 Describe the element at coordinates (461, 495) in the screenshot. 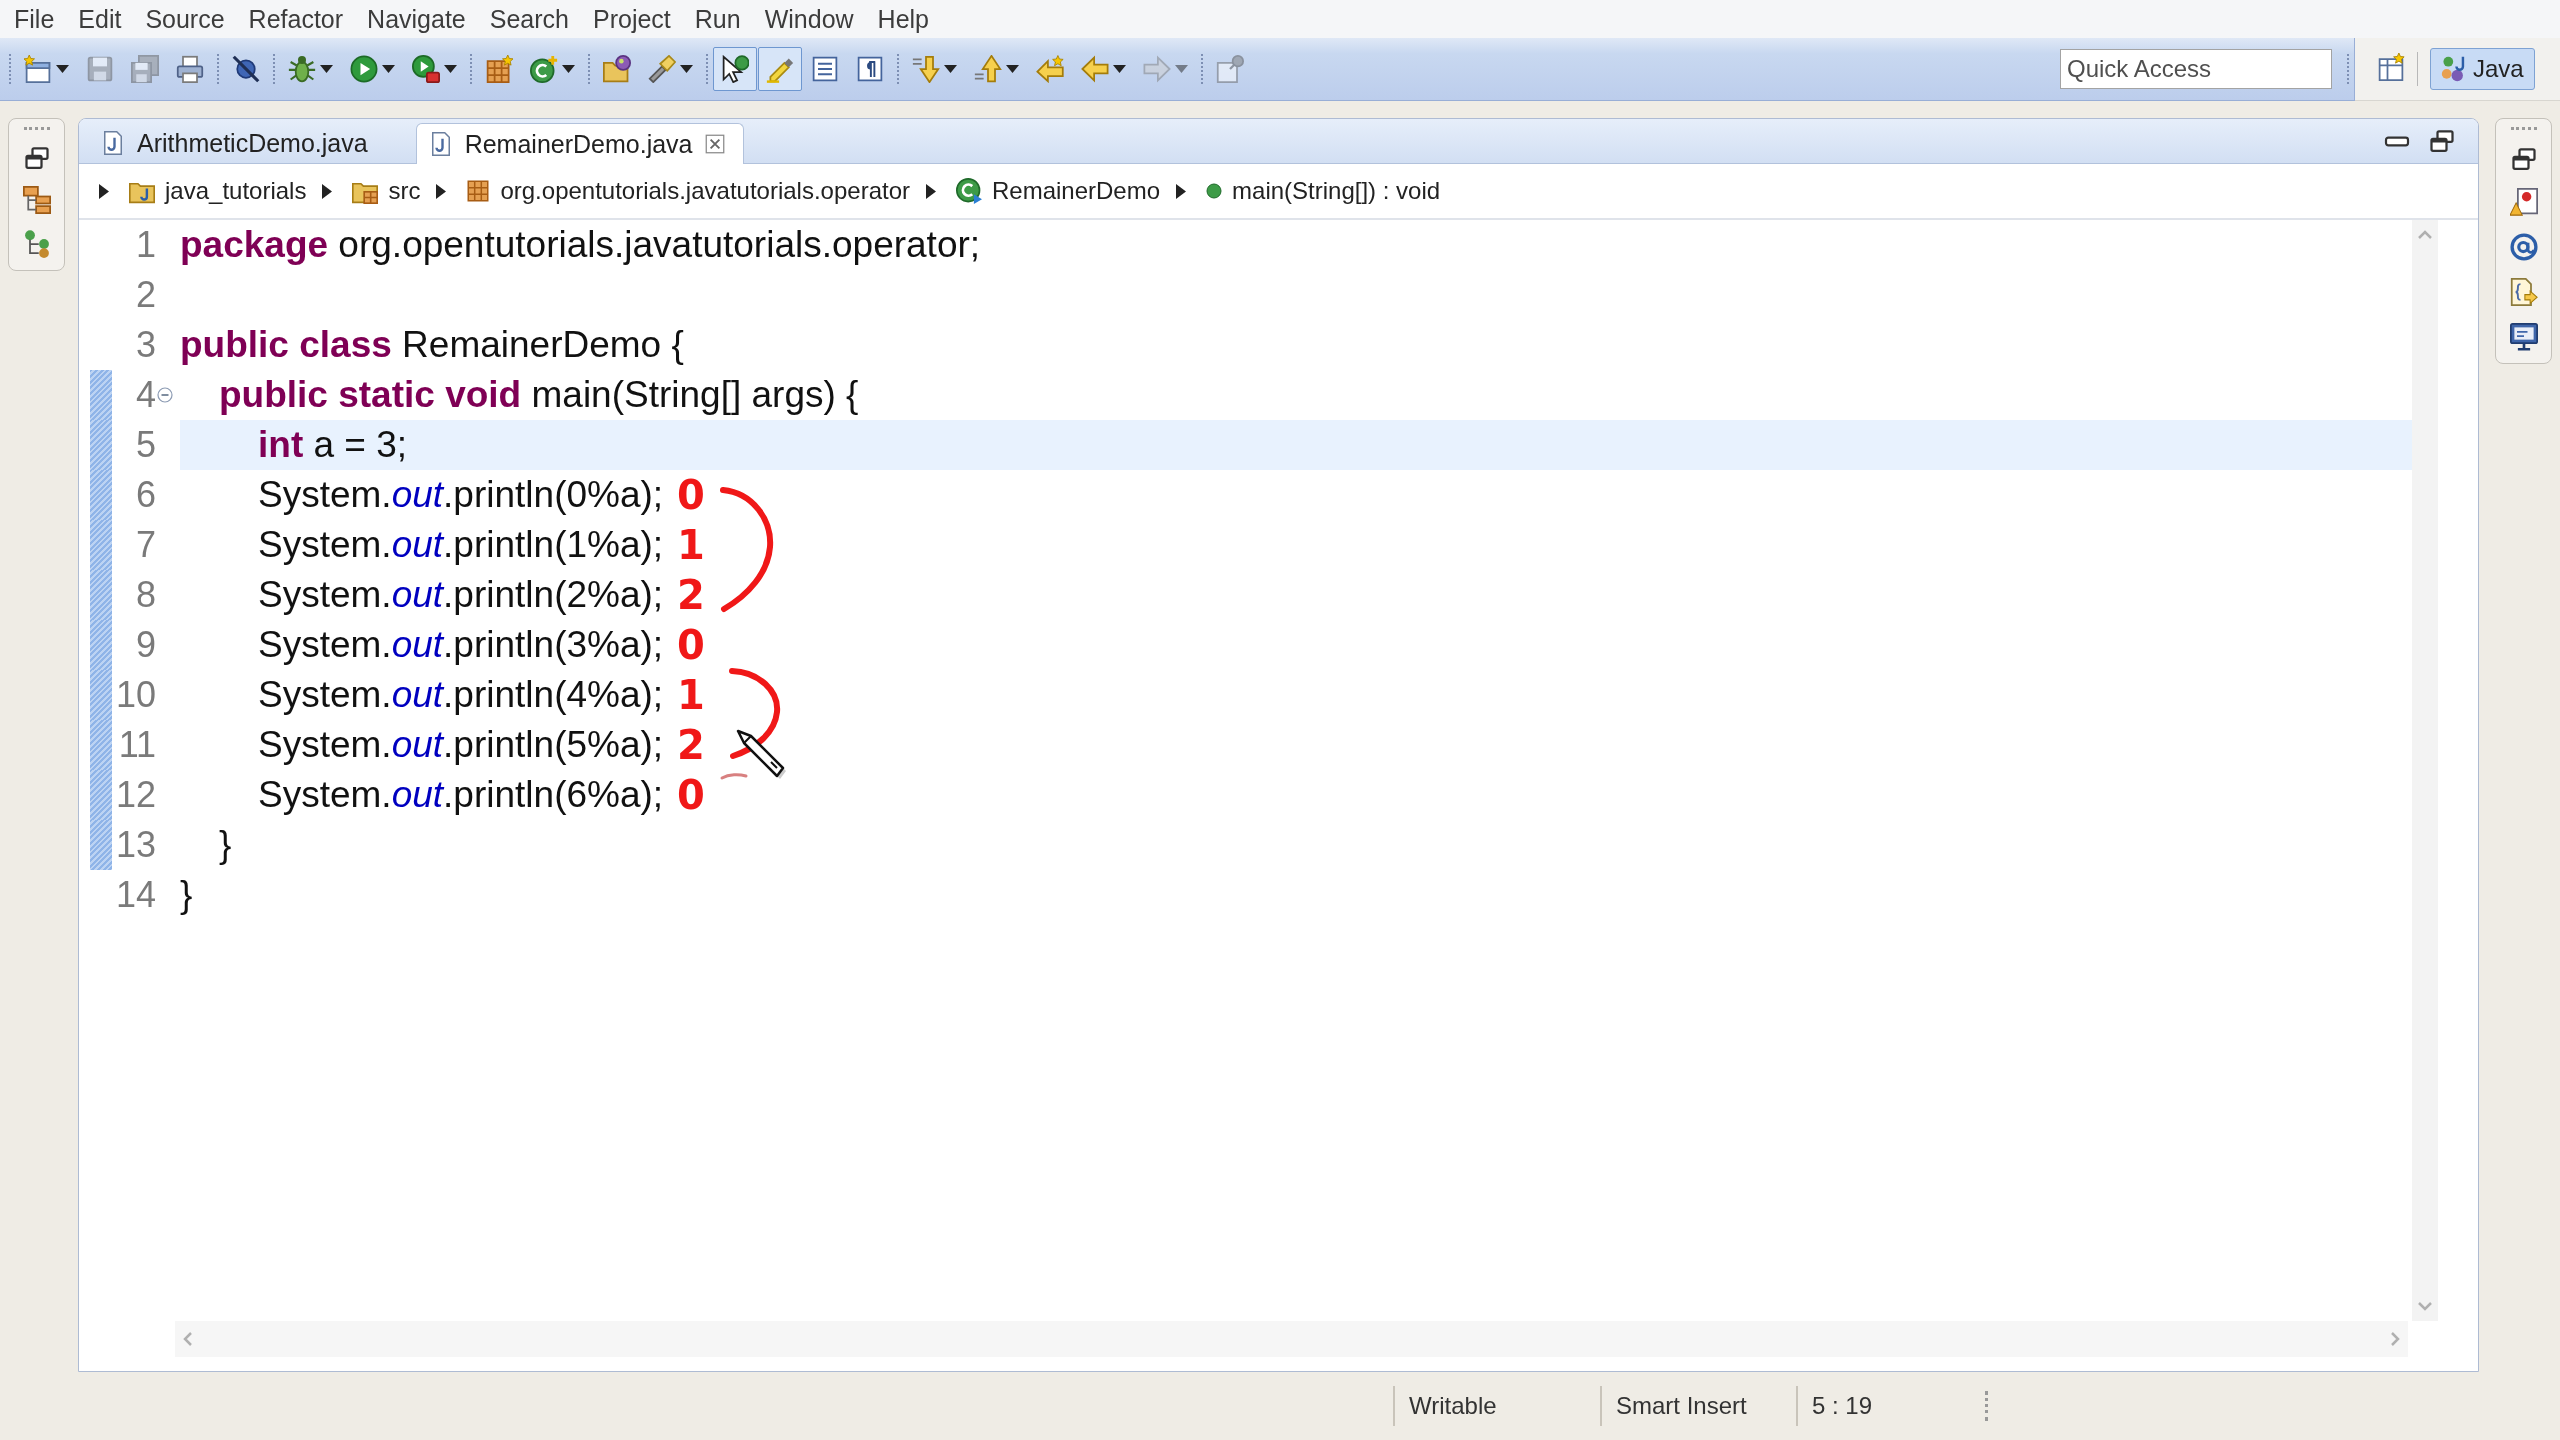

I see `code-line: System.out.println(0%a);` at that location.